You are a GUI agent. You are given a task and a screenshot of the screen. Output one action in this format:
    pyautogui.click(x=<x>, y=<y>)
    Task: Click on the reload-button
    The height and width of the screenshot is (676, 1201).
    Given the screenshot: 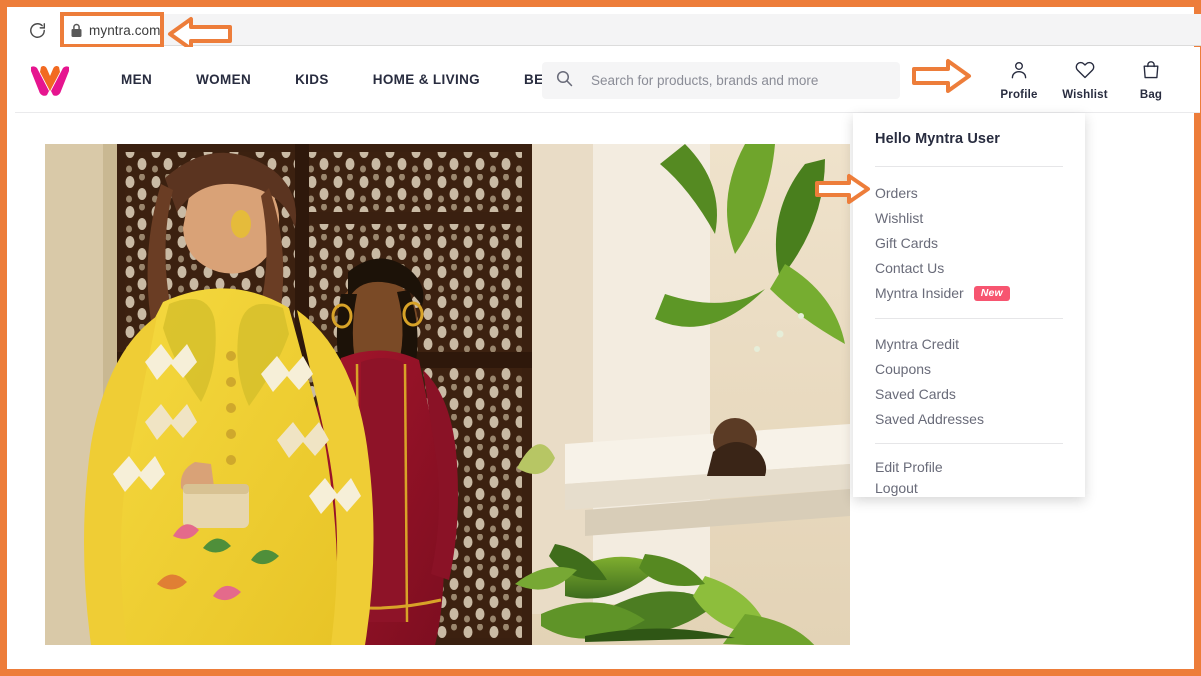 What is the action you would take?
    pyautogui.click(x=37, y=30)
    